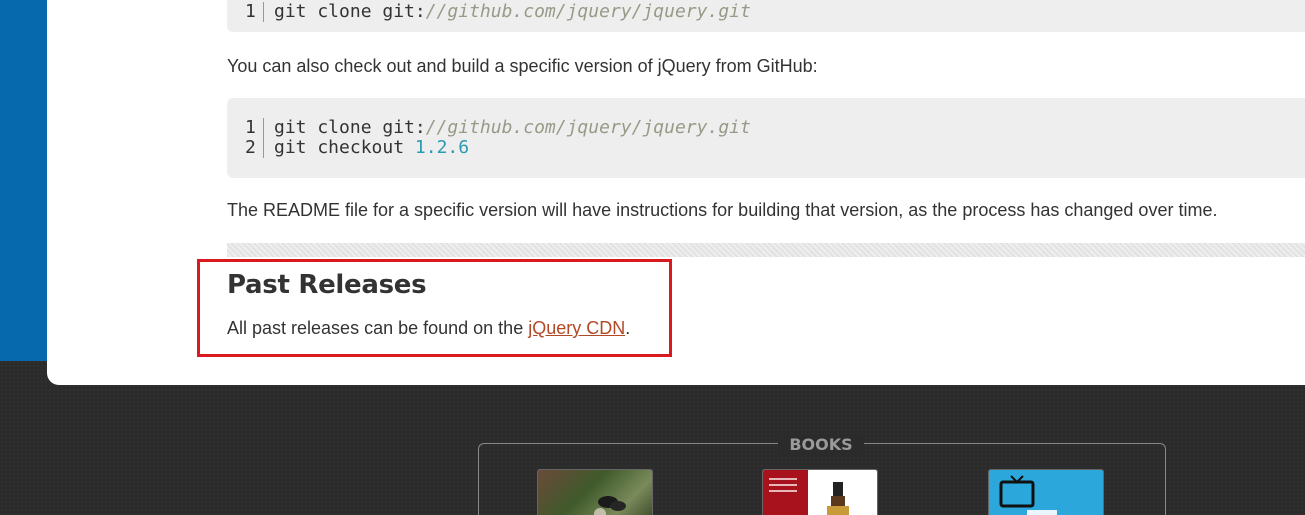 This screenshot has height=515, width=1305. What do you see at coordinates (576, 328) in the screenshot?
I see `jquery-cdn-link: jQuery CDN` at bounding box center [576, 328].